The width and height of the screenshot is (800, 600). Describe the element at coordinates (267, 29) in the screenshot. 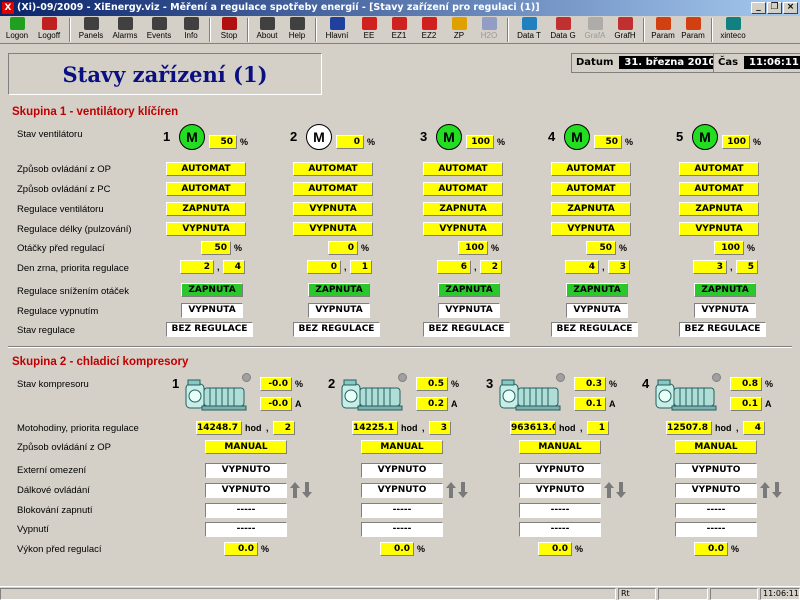

I see `toolbar-about-button: About` at that location.